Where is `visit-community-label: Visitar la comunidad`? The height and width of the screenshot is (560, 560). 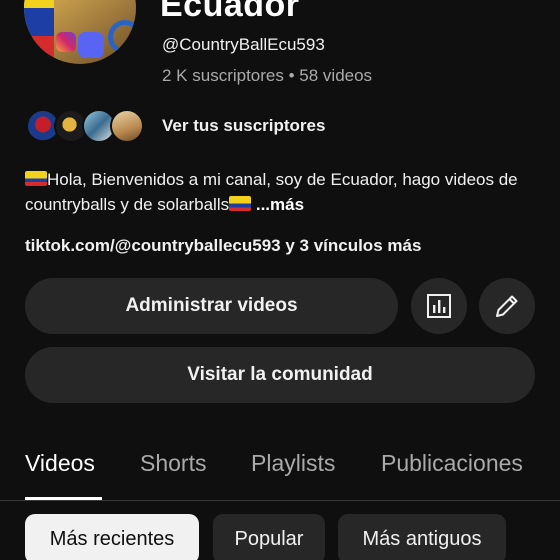 visit-community-label: Visitar la comunidad is located at coordinates (280, 374).